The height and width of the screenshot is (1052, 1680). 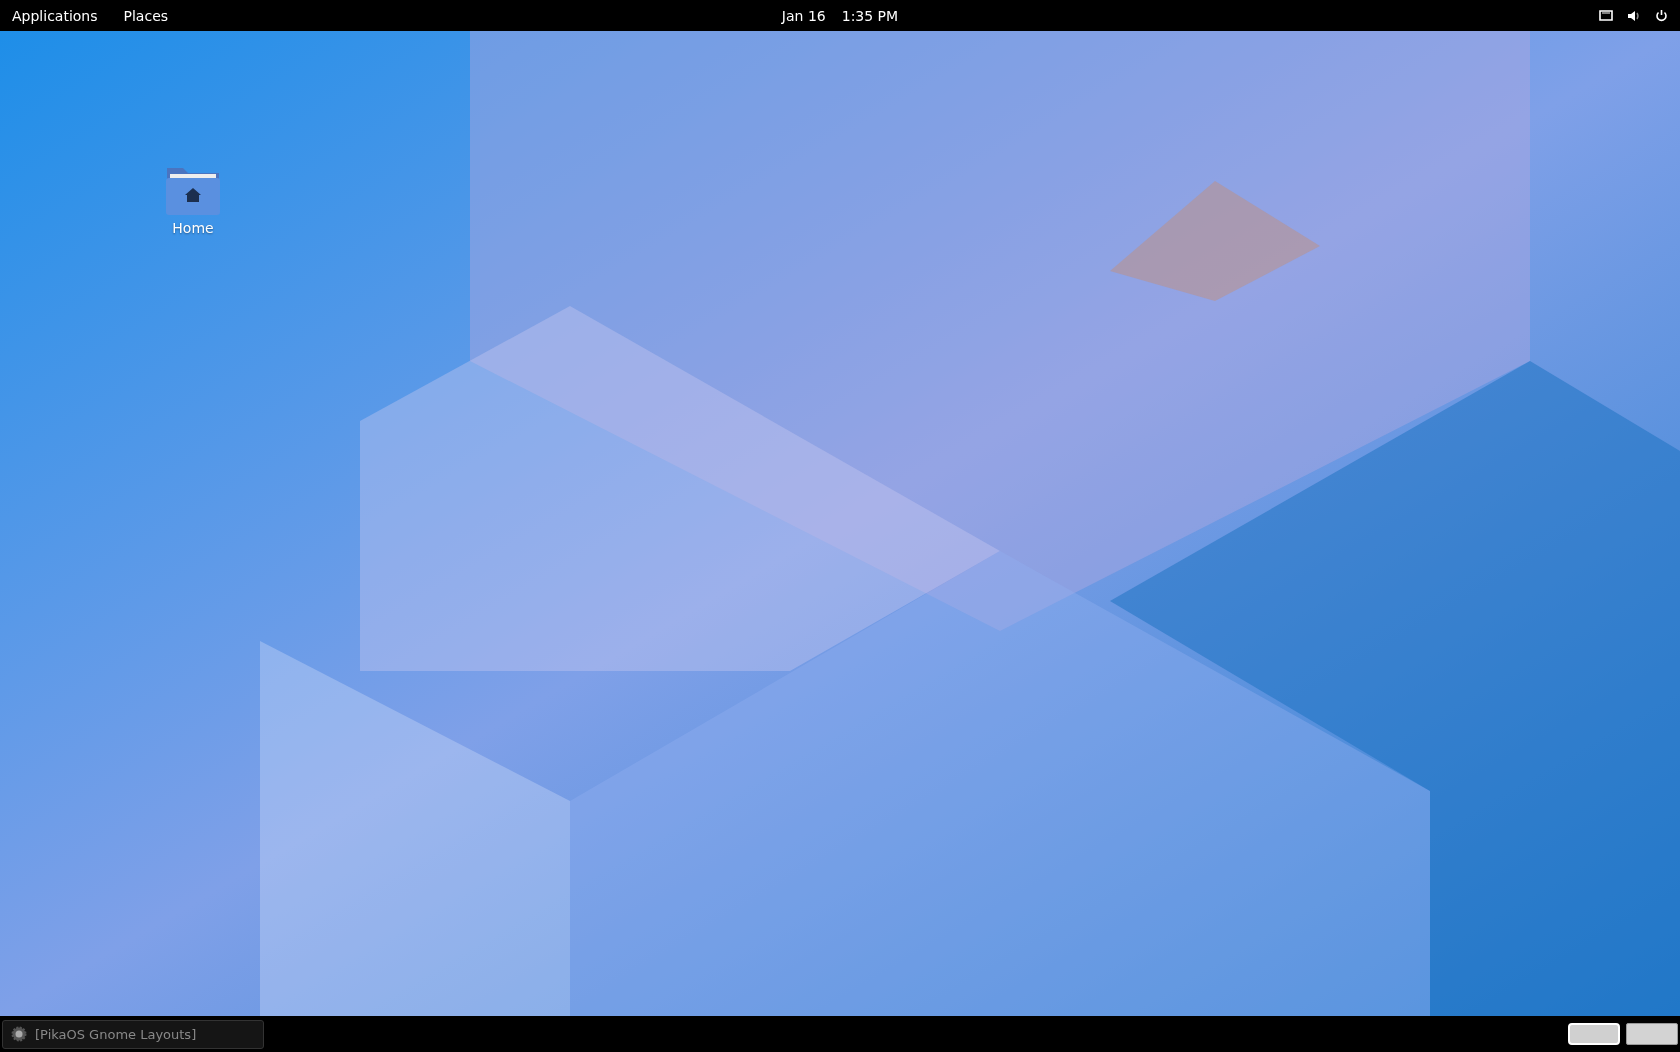 I want to click on clock-button: Jan 16 1:35 PM, so click(x=840, y=15).